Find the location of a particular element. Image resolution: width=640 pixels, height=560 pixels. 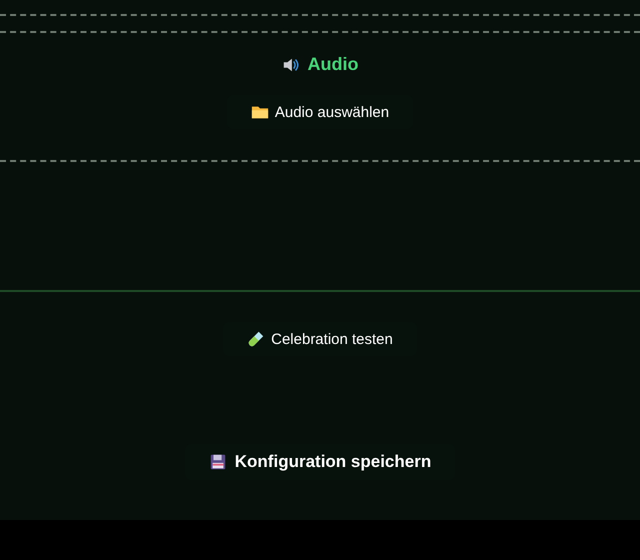

test-tube-icon is located at coordinates (256, 339).